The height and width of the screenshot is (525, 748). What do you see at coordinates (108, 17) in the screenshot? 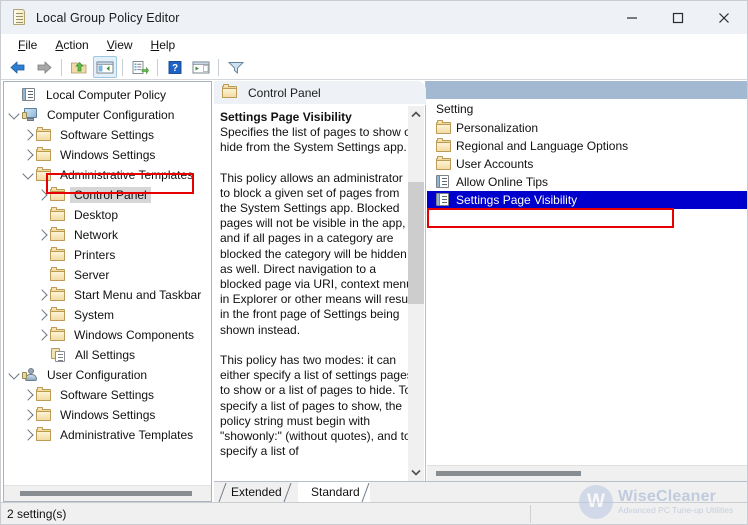
I see `window-title: Local Group Policy Editor` at bounding box center [108, 17].